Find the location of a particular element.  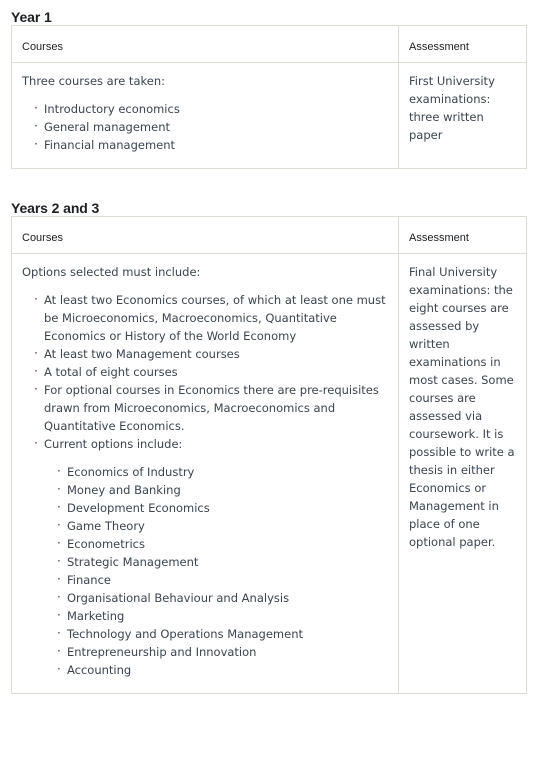

page-title-years-2-and-3: Years 2 and 3 is located at coordinates (55, 208).